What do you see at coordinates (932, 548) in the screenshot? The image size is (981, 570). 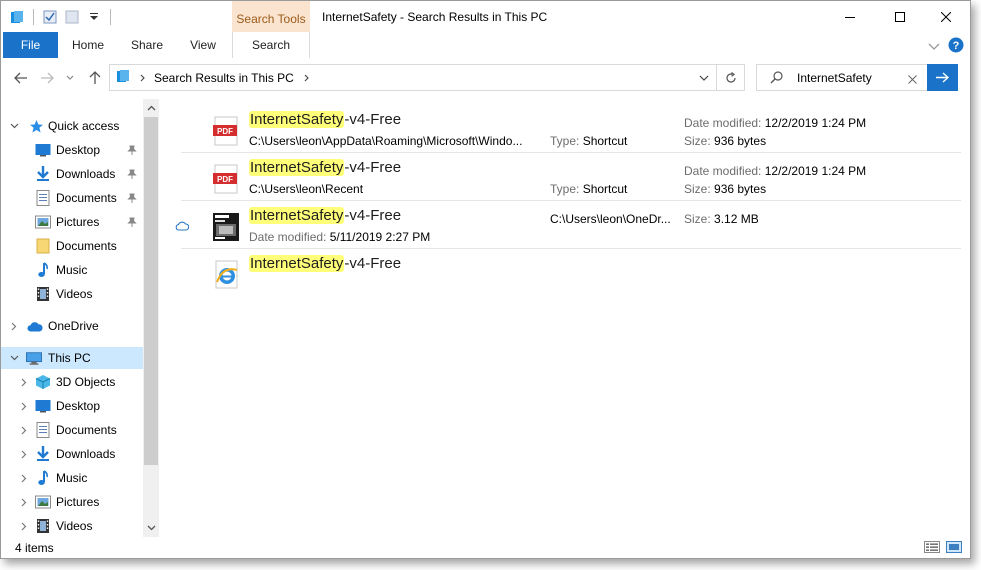 I see `details-view-icon` at bounding box center [932, 548].